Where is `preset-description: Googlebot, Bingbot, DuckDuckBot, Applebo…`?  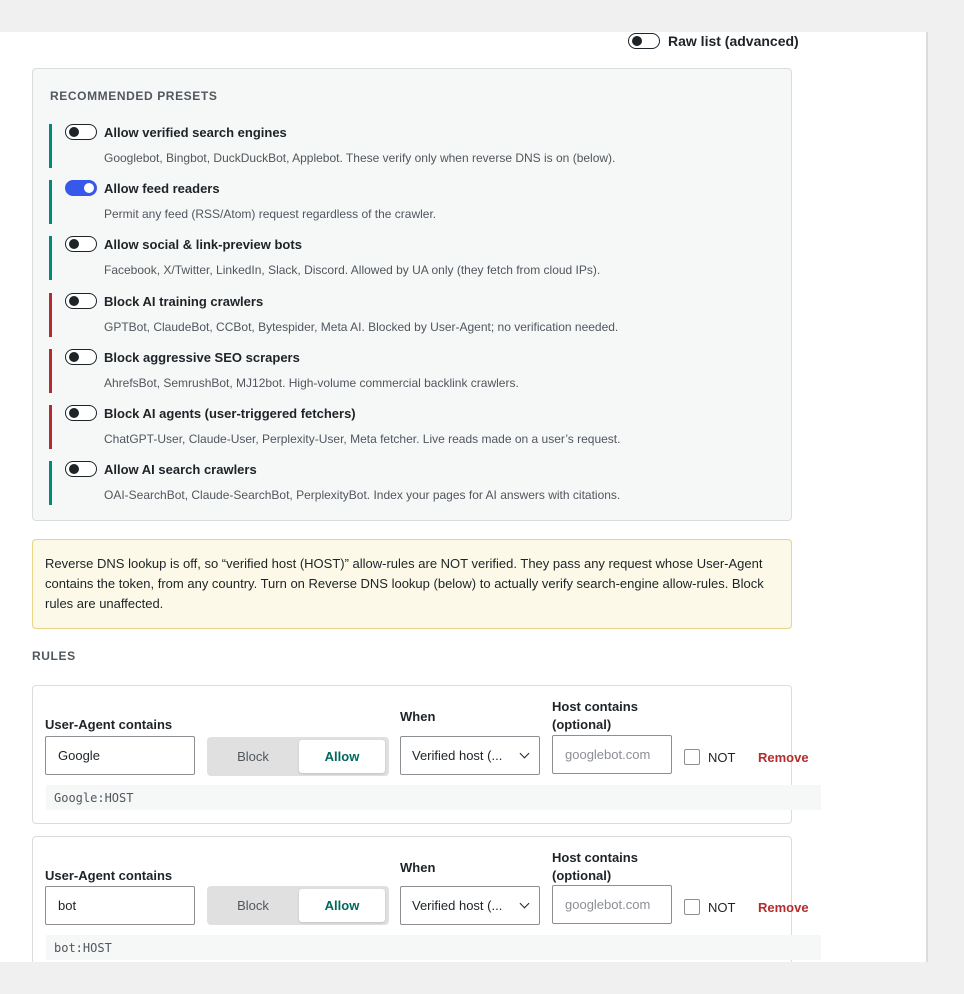 preset-description: Googlebot, Bingbot, DuckDuckBot, Applebo… is located at coordinates (360, 158).